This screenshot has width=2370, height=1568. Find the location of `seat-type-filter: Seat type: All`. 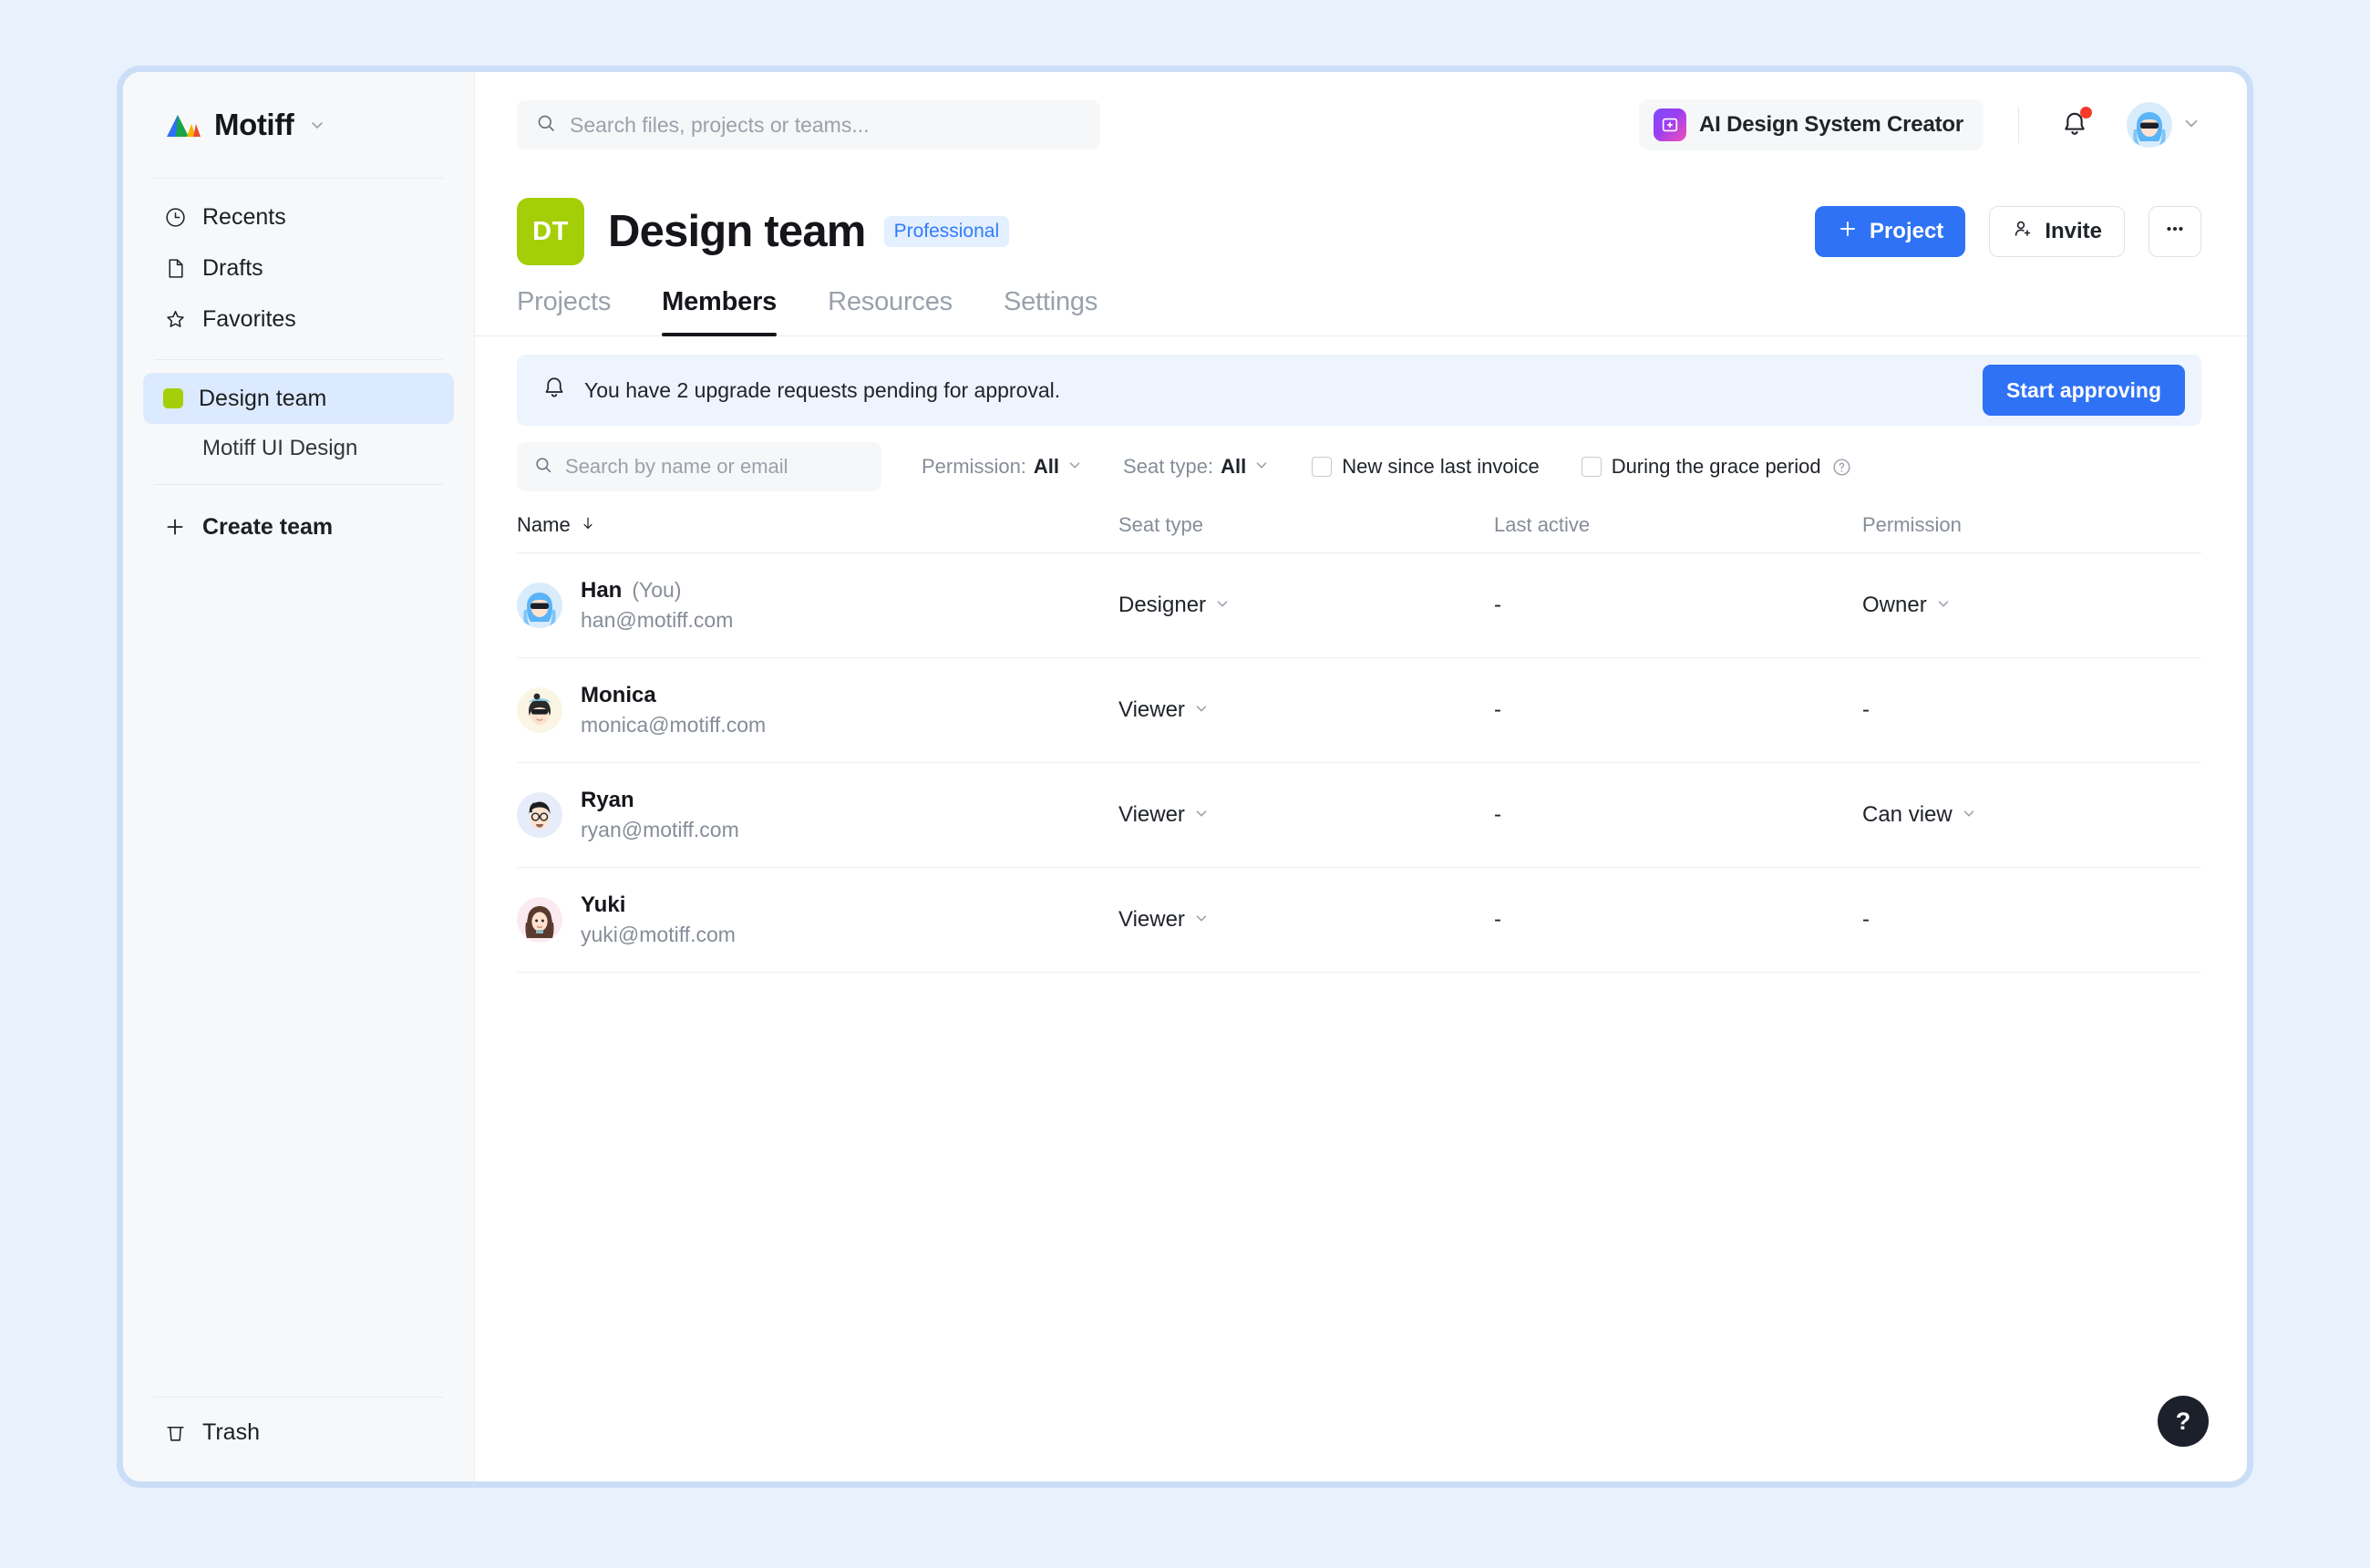

seat-type-filter: Seat type: All is located at coordinates (1196, 467).